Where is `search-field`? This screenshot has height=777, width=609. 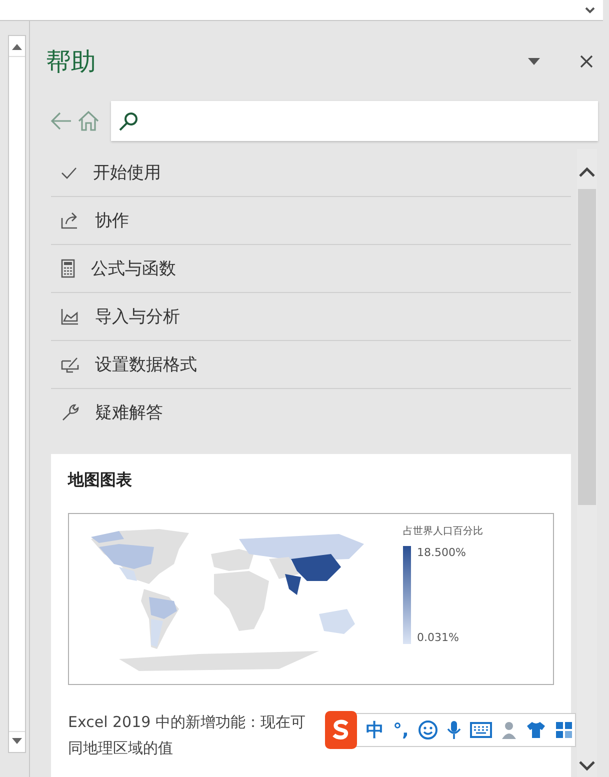
search-field is located at coordinates (354, 121).